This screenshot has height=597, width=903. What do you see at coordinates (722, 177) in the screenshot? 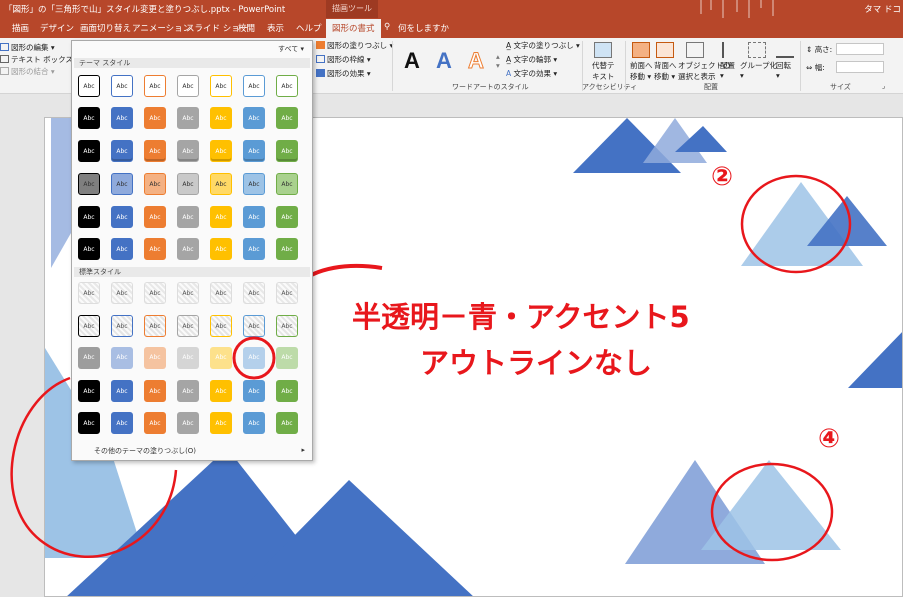
I see `annotation-number-2: ②` at bounding box center [722, 177].